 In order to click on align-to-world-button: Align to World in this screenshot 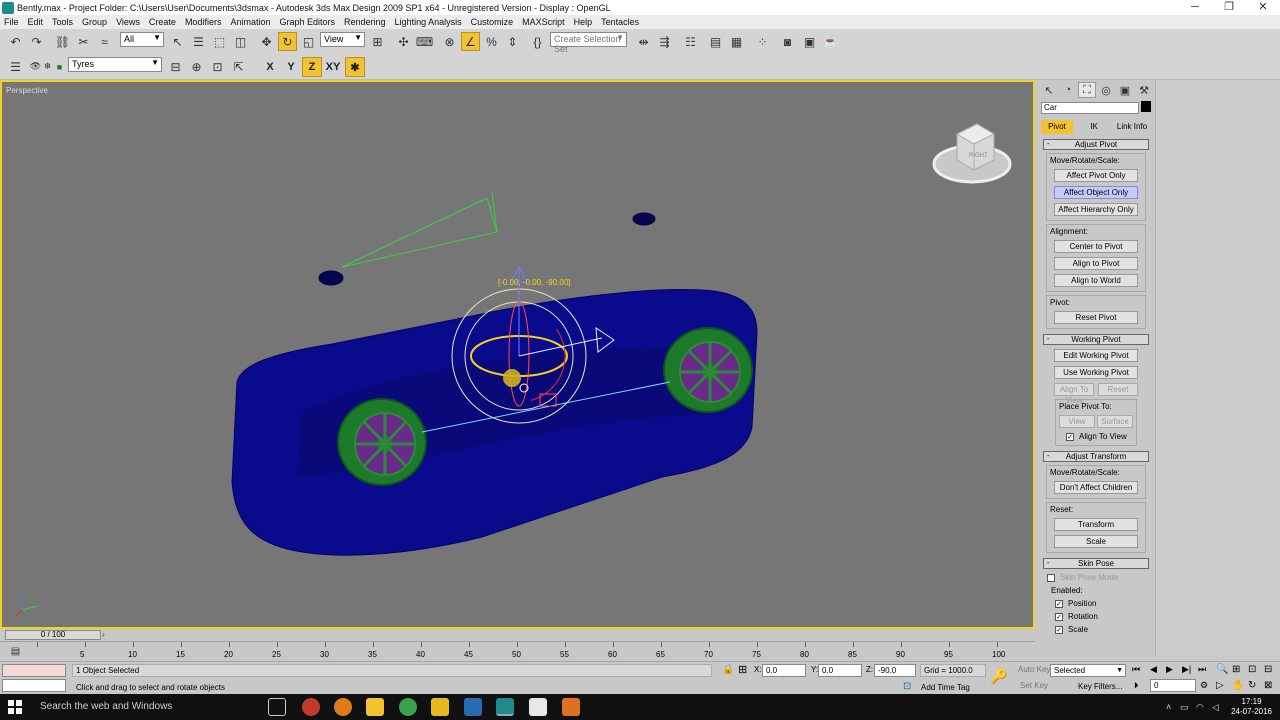, I will do `click(1096, 280)`.